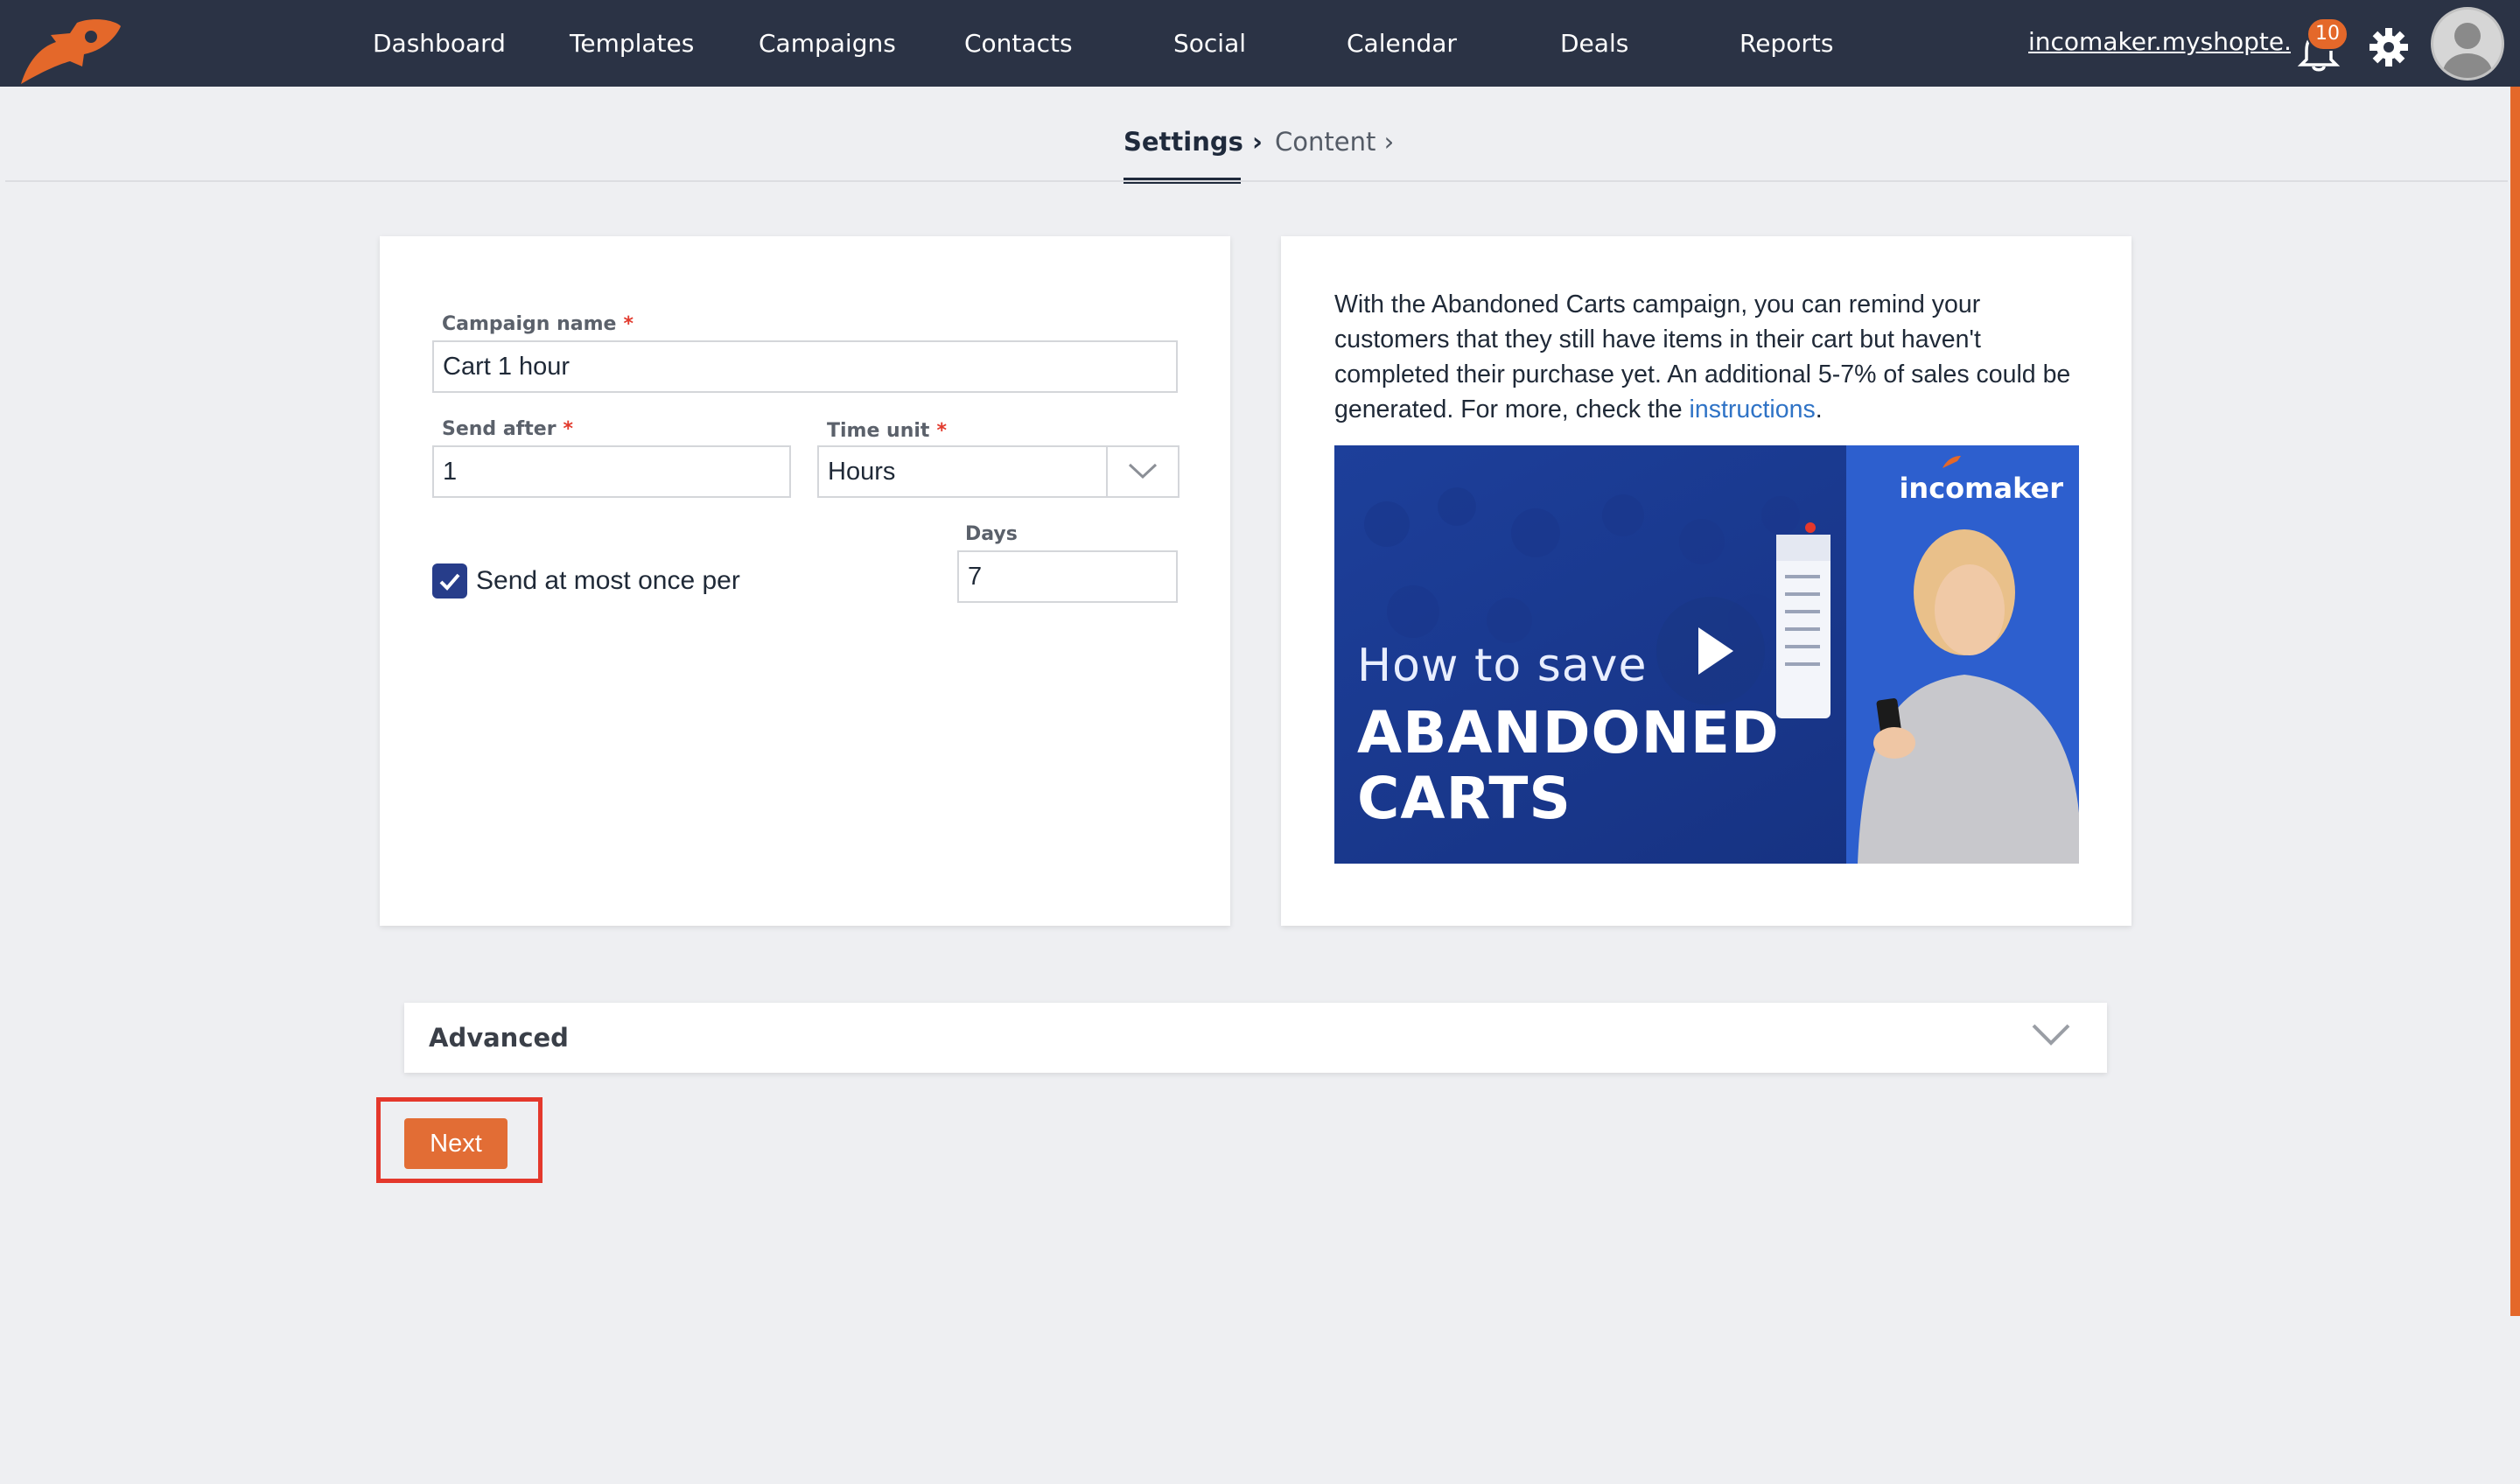 This screenshot has height=1484, width=2520. Describe the element at coordinates (611, 471) in the screenshot. I see `send-after-input: 1` at that location.